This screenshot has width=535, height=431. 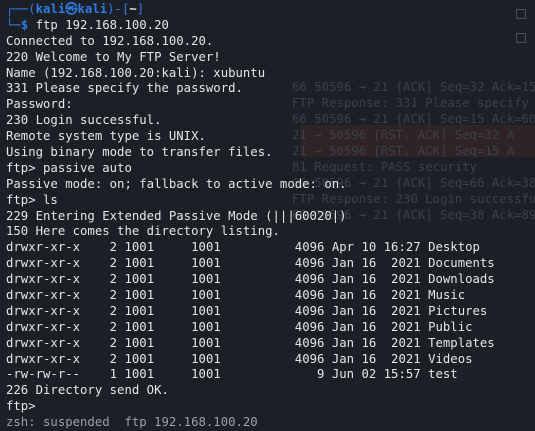 I want to click on listing-name: Downloads, so click(x=461, y=279).